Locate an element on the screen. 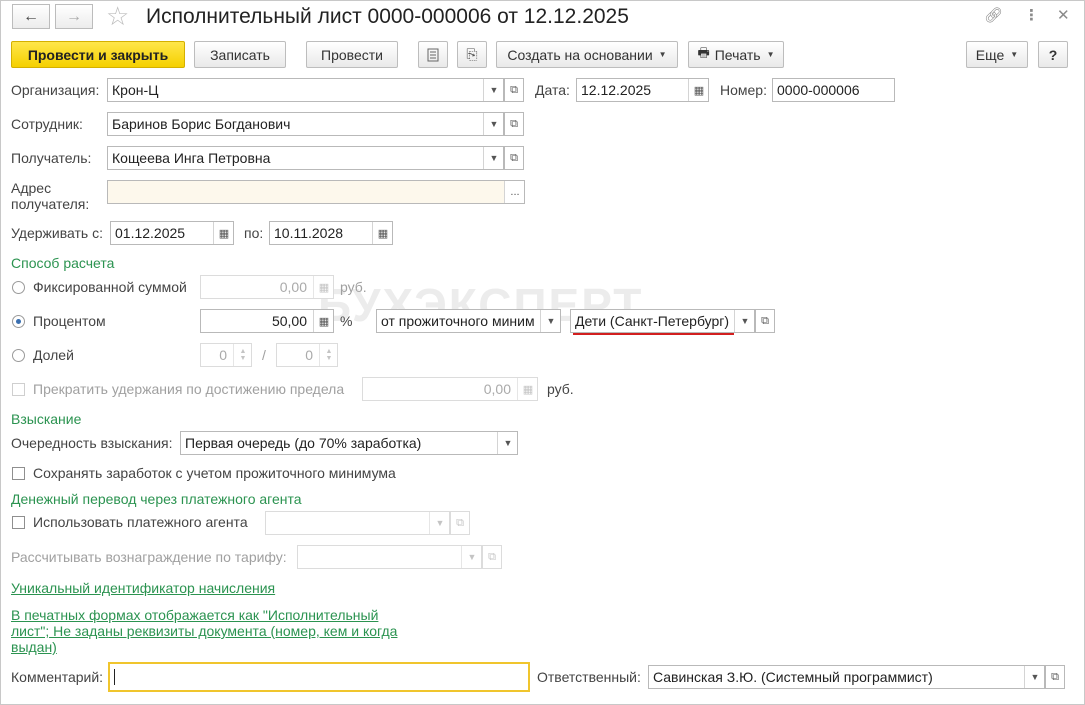 The image size is (1085, 705). number-label: Номер: is located at coordinates (743, 90).